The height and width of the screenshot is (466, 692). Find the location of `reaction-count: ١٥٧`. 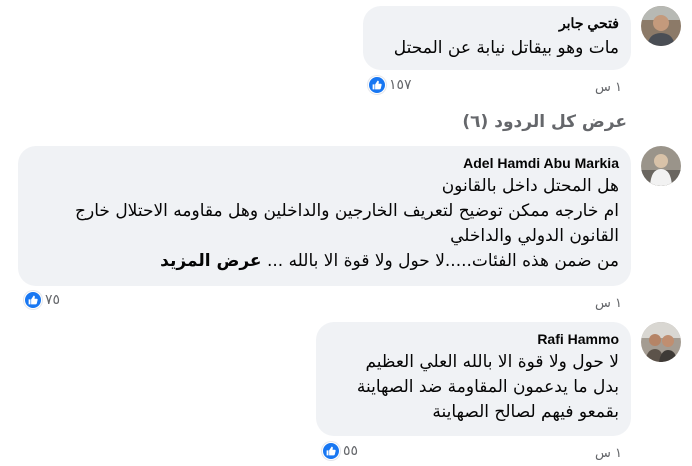

reaction-count: ١٥٧ is located at coordinates (390, 85).